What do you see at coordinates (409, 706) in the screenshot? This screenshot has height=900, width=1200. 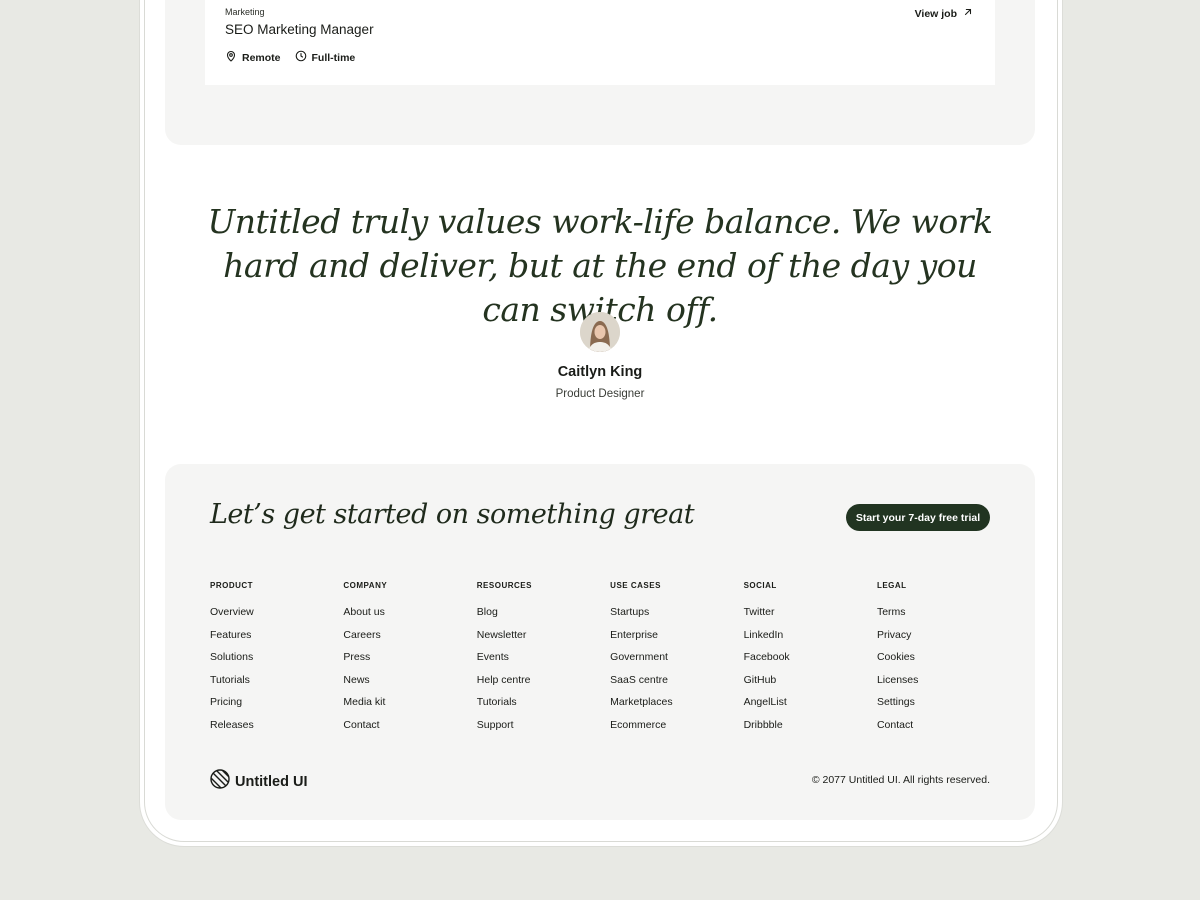 I see `footer-link: Media kit` at bounding box center [409, 706].